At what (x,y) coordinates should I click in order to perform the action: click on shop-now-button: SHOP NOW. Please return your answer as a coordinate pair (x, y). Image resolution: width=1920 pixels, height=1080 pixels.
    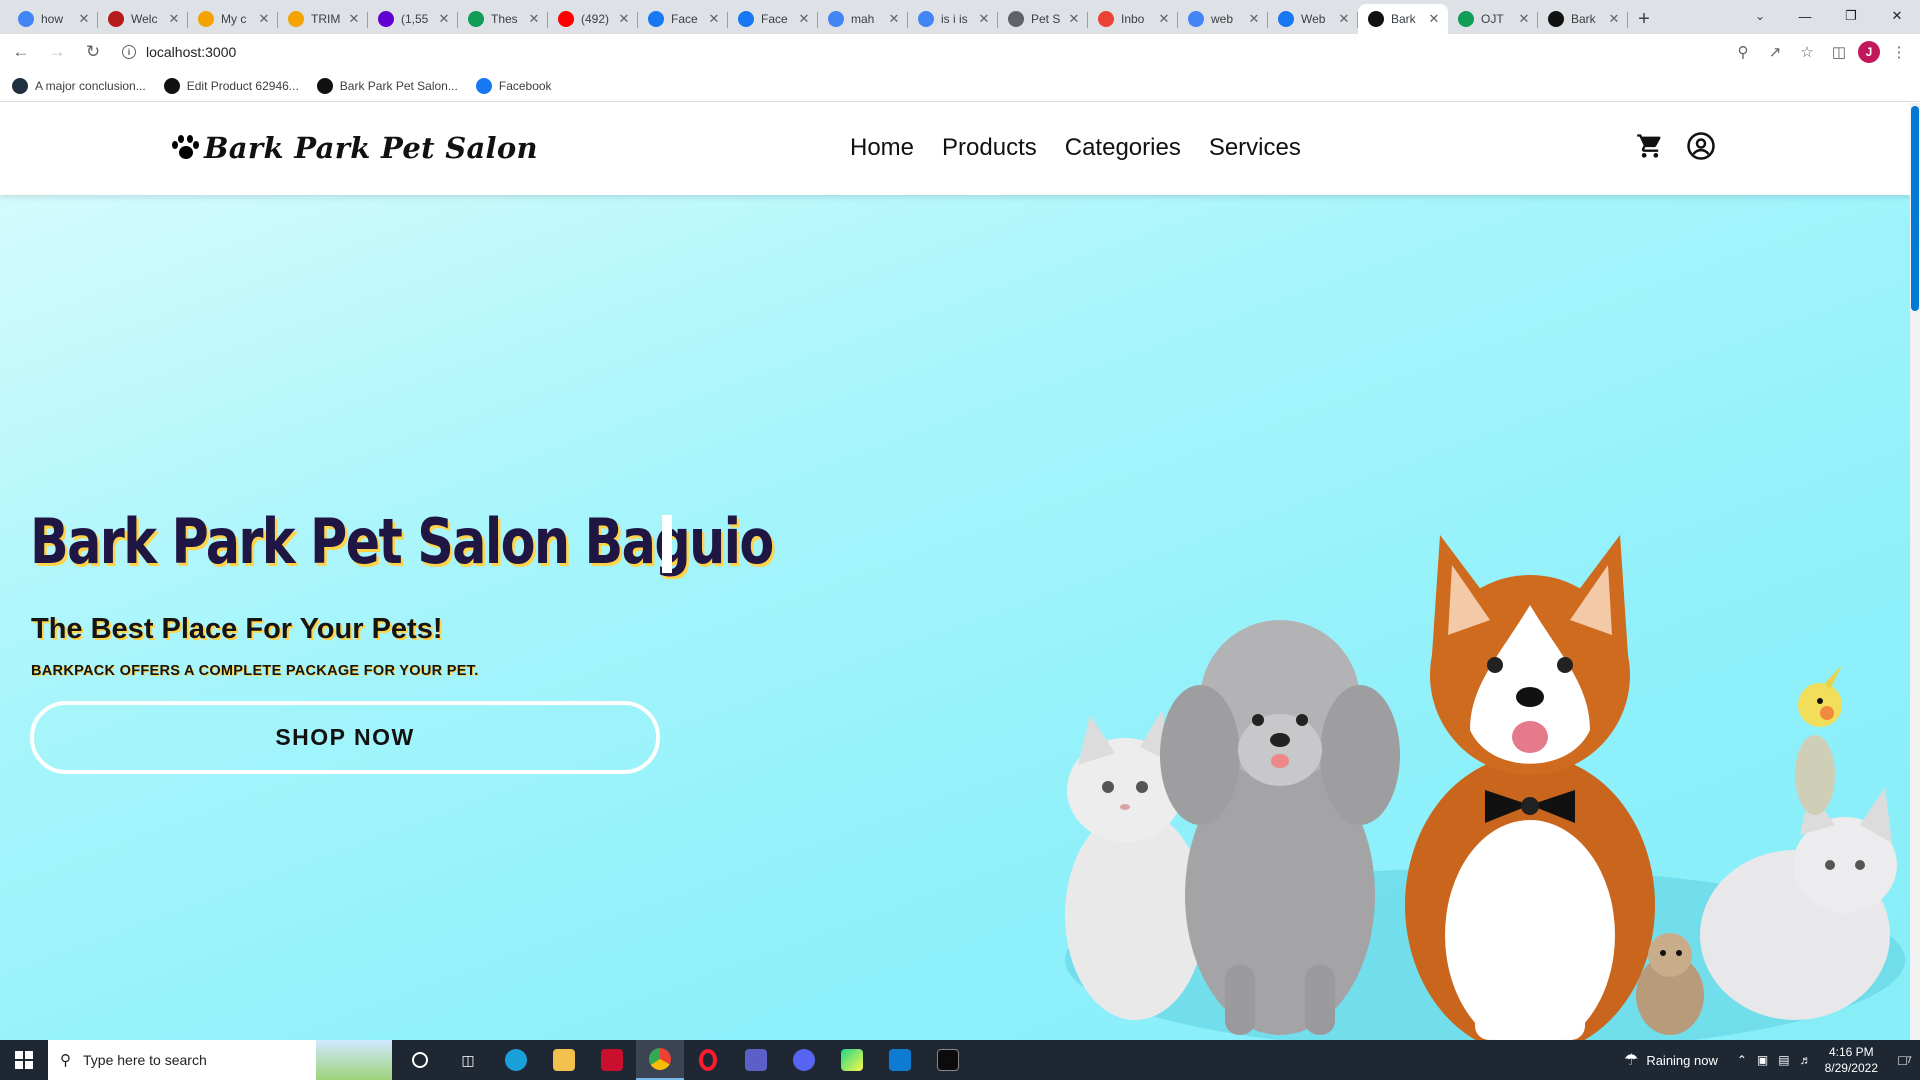
    Looking at the image, I should click on (345, 737).